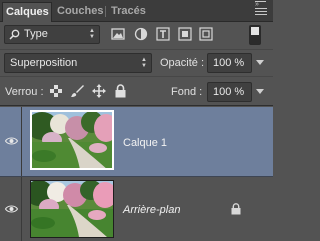  I want to click on text-filter-icon, so click(163, 34).